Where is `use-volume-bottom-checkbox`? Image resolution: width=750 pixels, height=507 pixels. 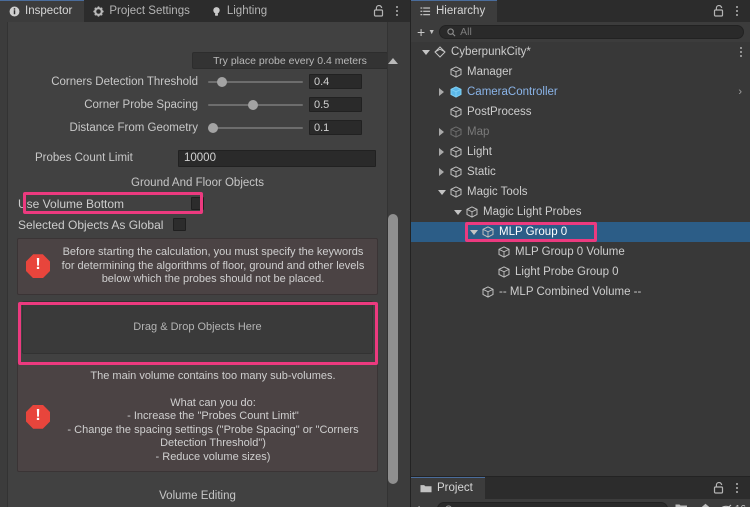 use-volume-bottom-checkbox is located at coordinates (198, 203).